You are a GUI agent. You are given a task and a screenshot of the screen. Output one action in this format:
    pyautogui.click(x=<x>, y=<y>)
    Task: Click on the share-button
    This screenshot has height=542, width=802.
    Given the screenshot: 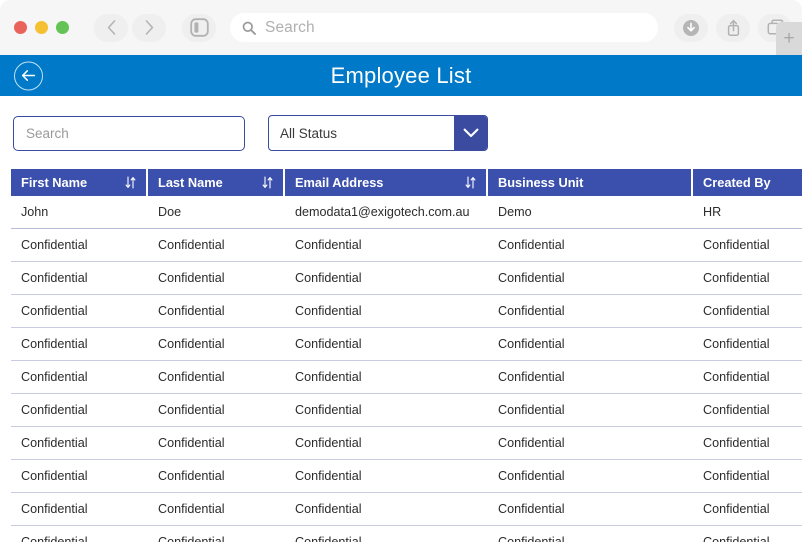 What is the action you would take?
    pyautogui.click(x=733, y=27)
    